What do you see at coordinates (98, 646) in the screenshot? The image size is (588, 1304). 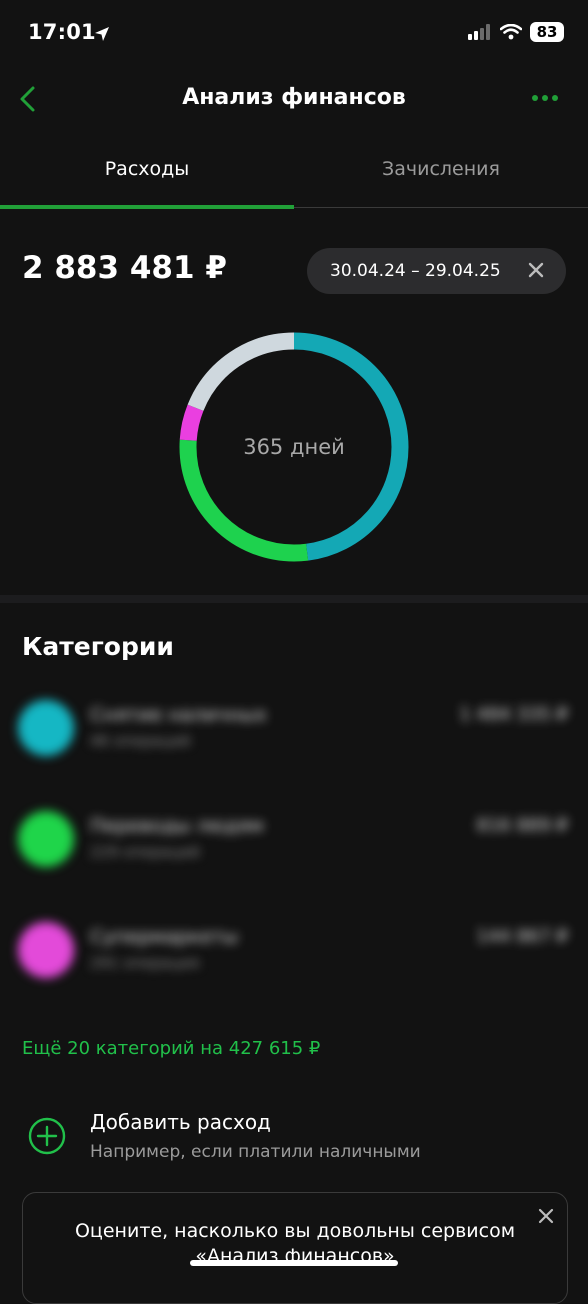 I see `categories-heading: Категории` at bounding box center [98, 646].